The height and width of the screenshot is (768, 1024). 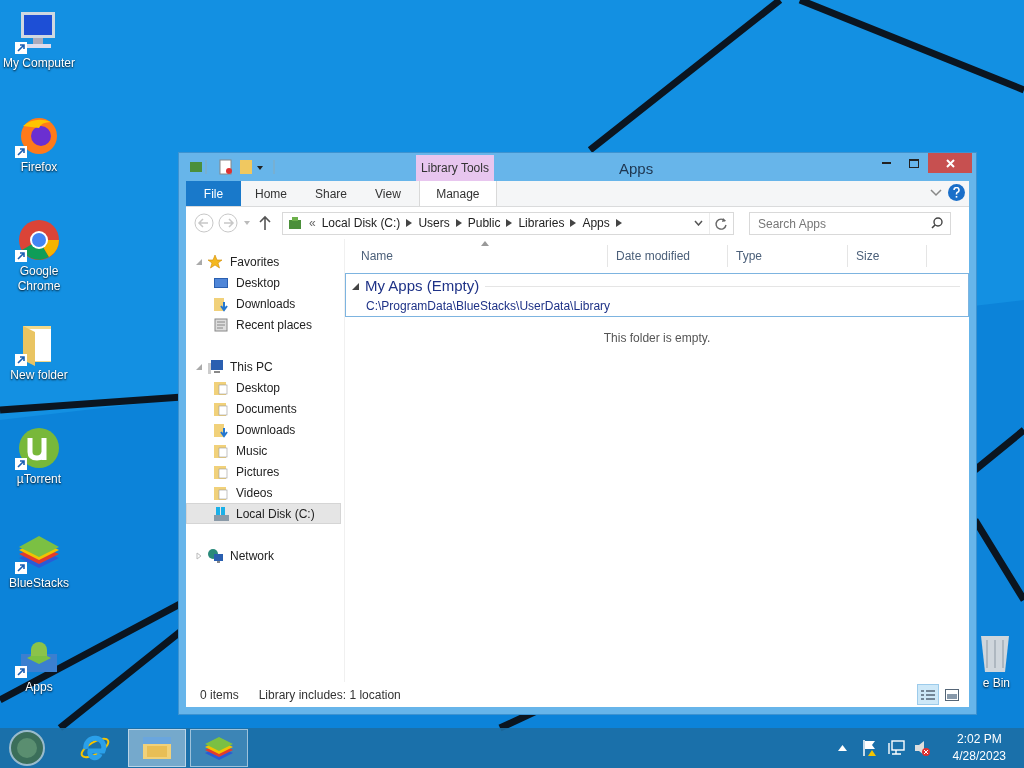 I want to click on sort-arrow-icon, so click(x=485, y=243).